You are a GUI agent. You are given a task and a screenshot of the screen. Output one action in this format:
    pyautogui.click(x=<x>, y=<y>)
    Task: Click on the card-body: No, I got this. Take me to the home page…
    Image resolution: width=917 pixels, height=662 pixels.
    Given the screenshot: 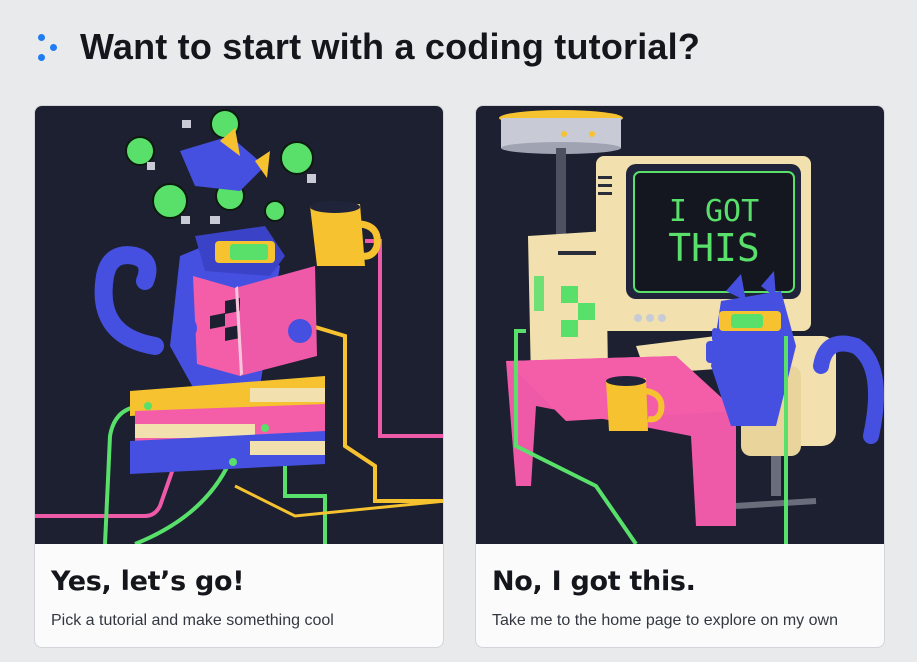 What is the action you would take?
    pyautogui.click(x=680, y=595)
    